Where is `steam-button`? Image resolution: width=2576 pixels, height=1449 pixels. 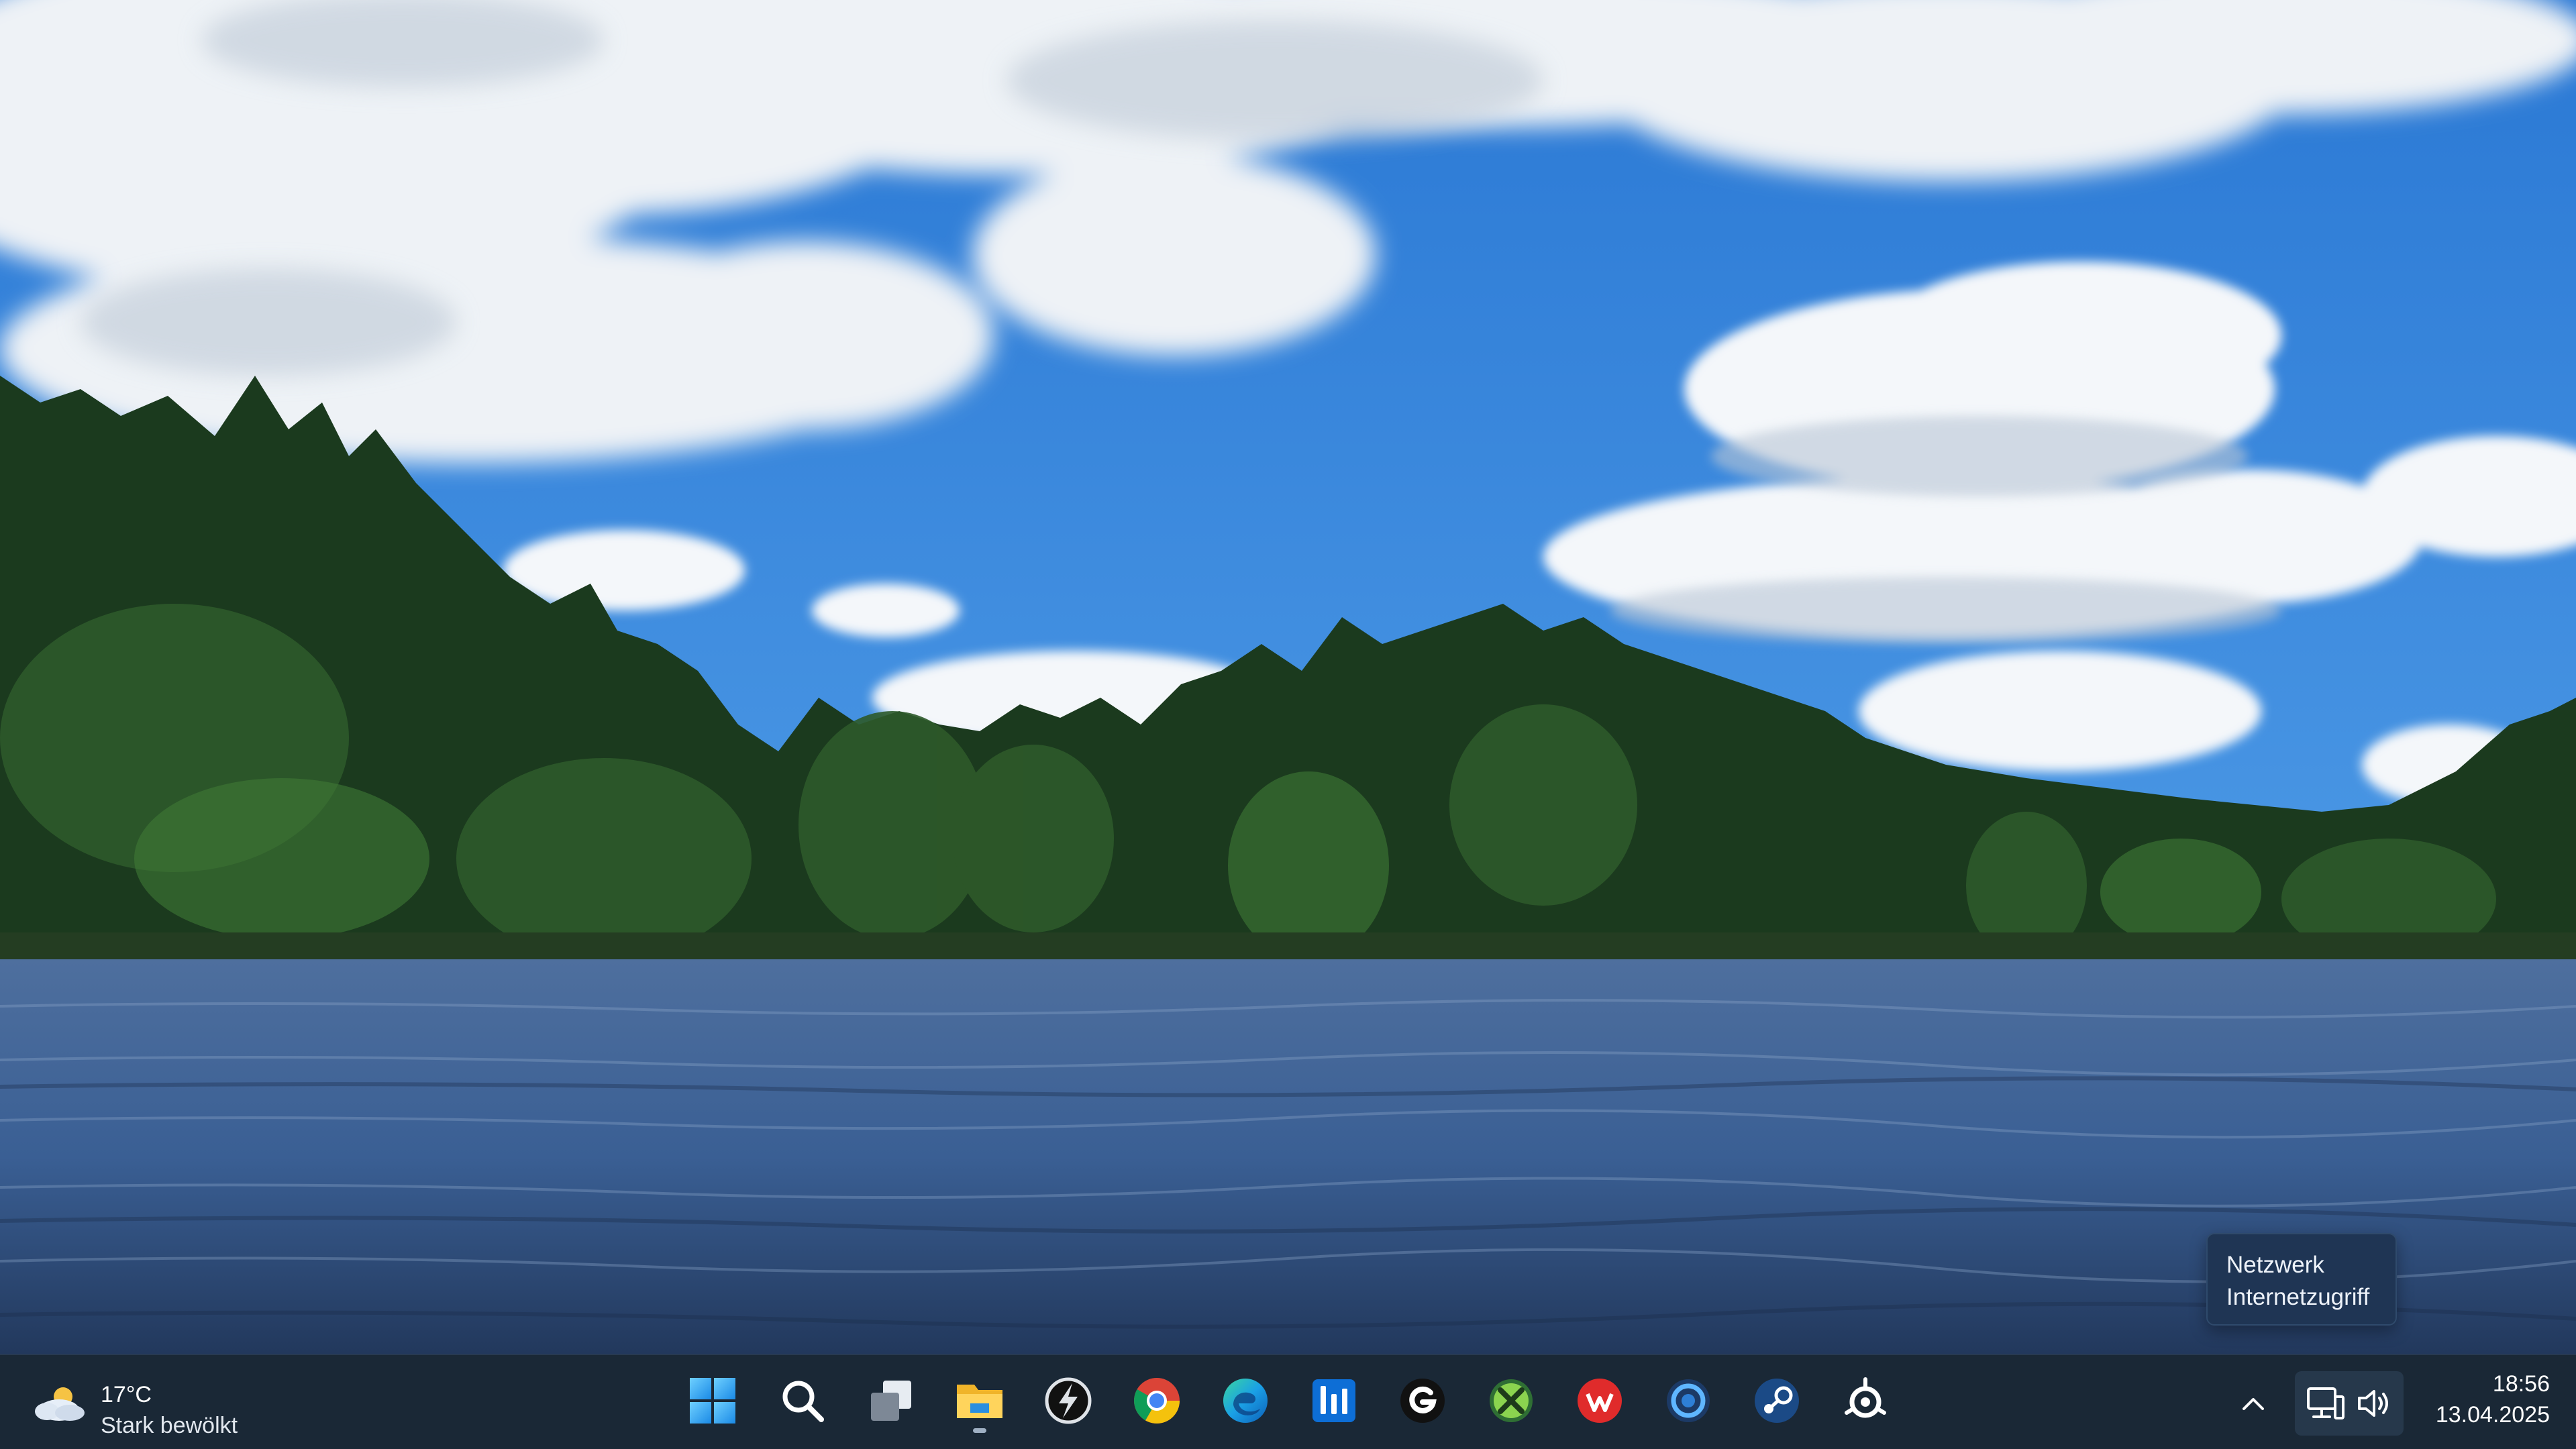
steam-button is located at coordinates (1777, 1401).